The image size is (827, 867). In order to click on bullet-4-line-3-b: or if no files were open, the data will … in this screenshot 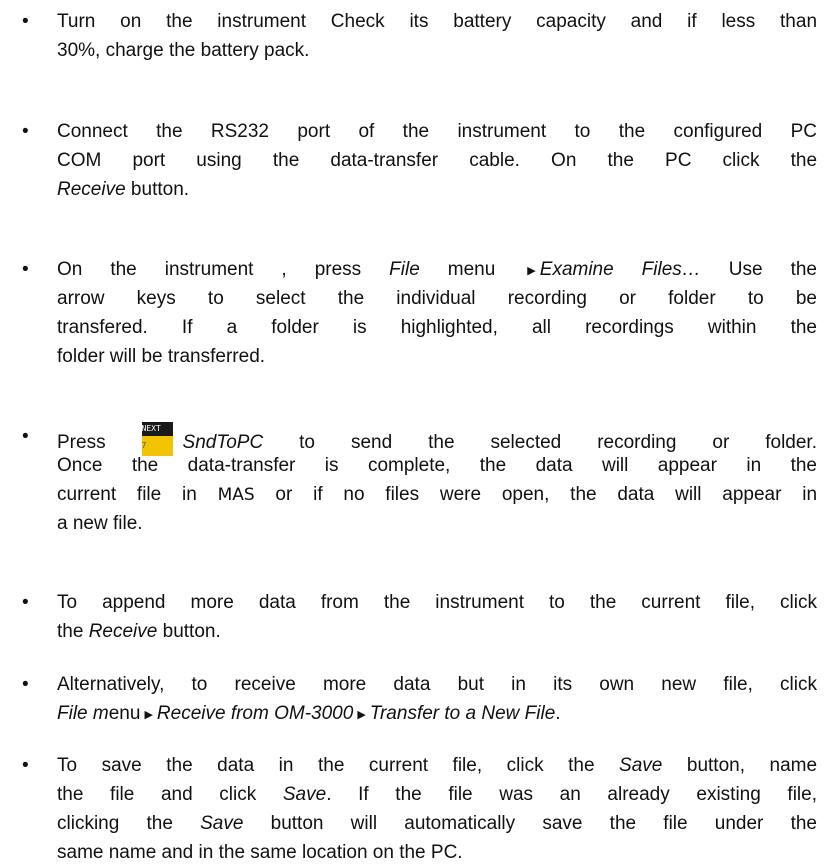, I will do `click(536, 494)`.